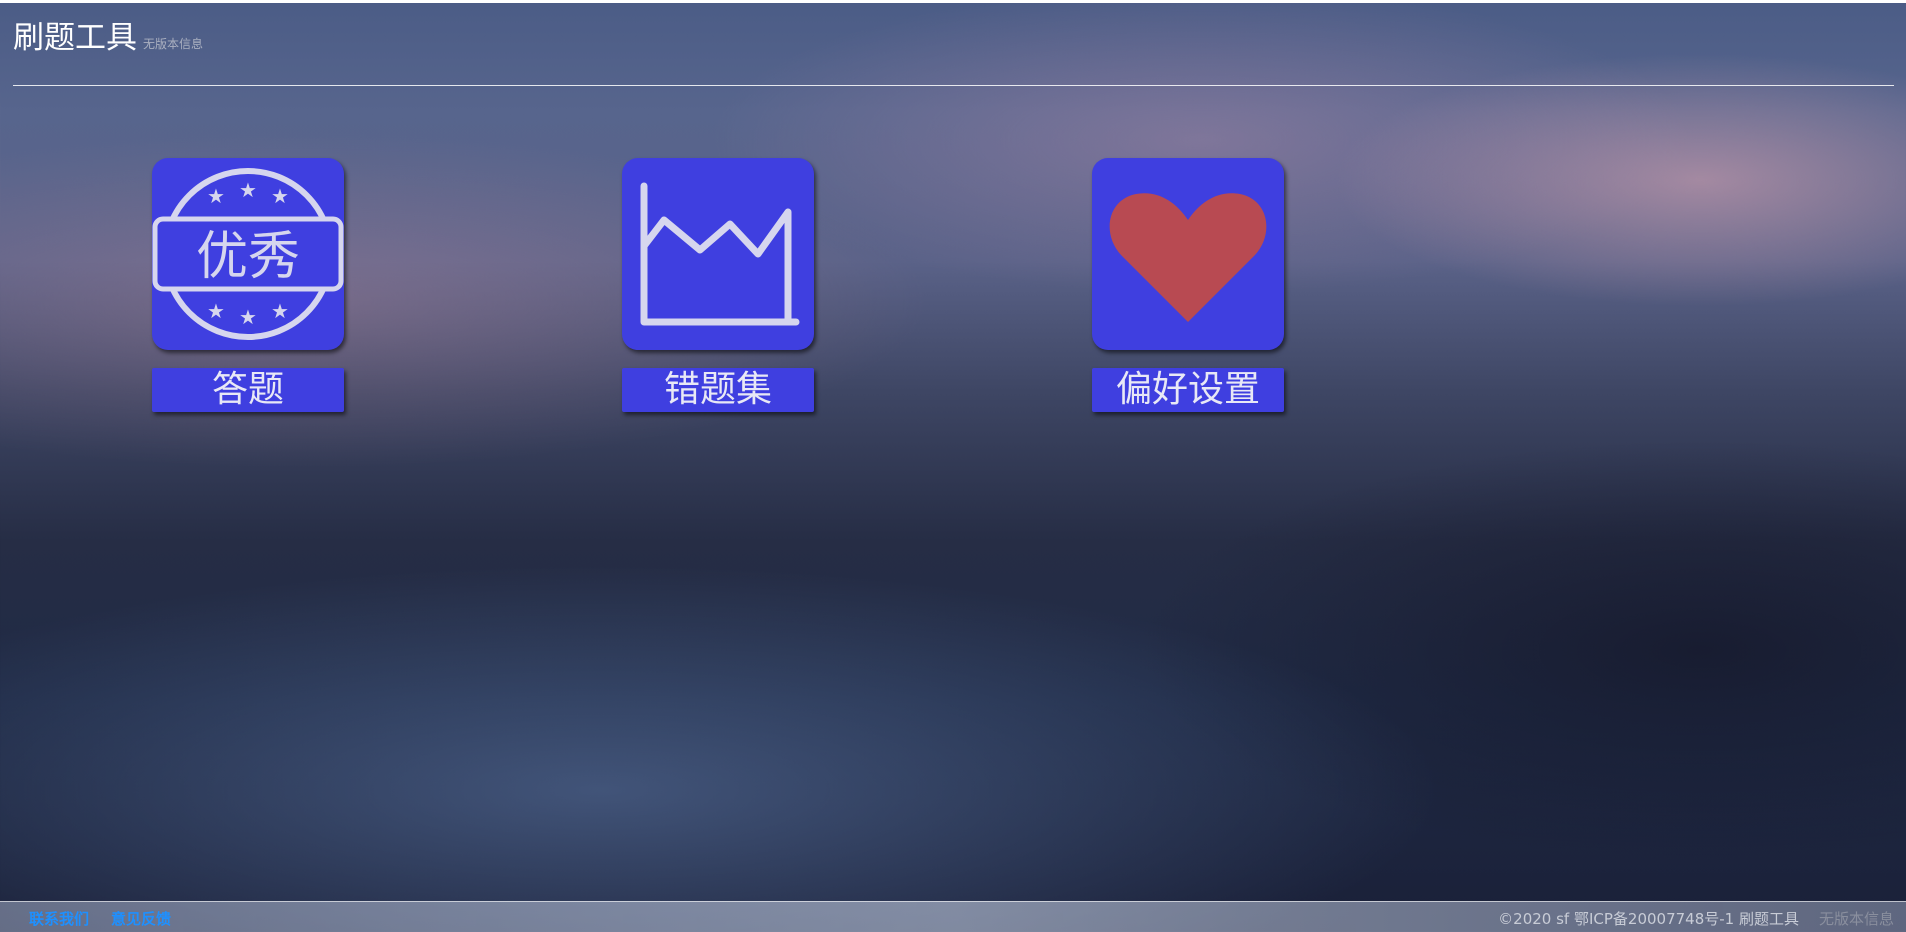  What do you see at coordinates (248, 257) in the screenshot?
I see `badge-text: 优秀` at bounding box center [248, 257].